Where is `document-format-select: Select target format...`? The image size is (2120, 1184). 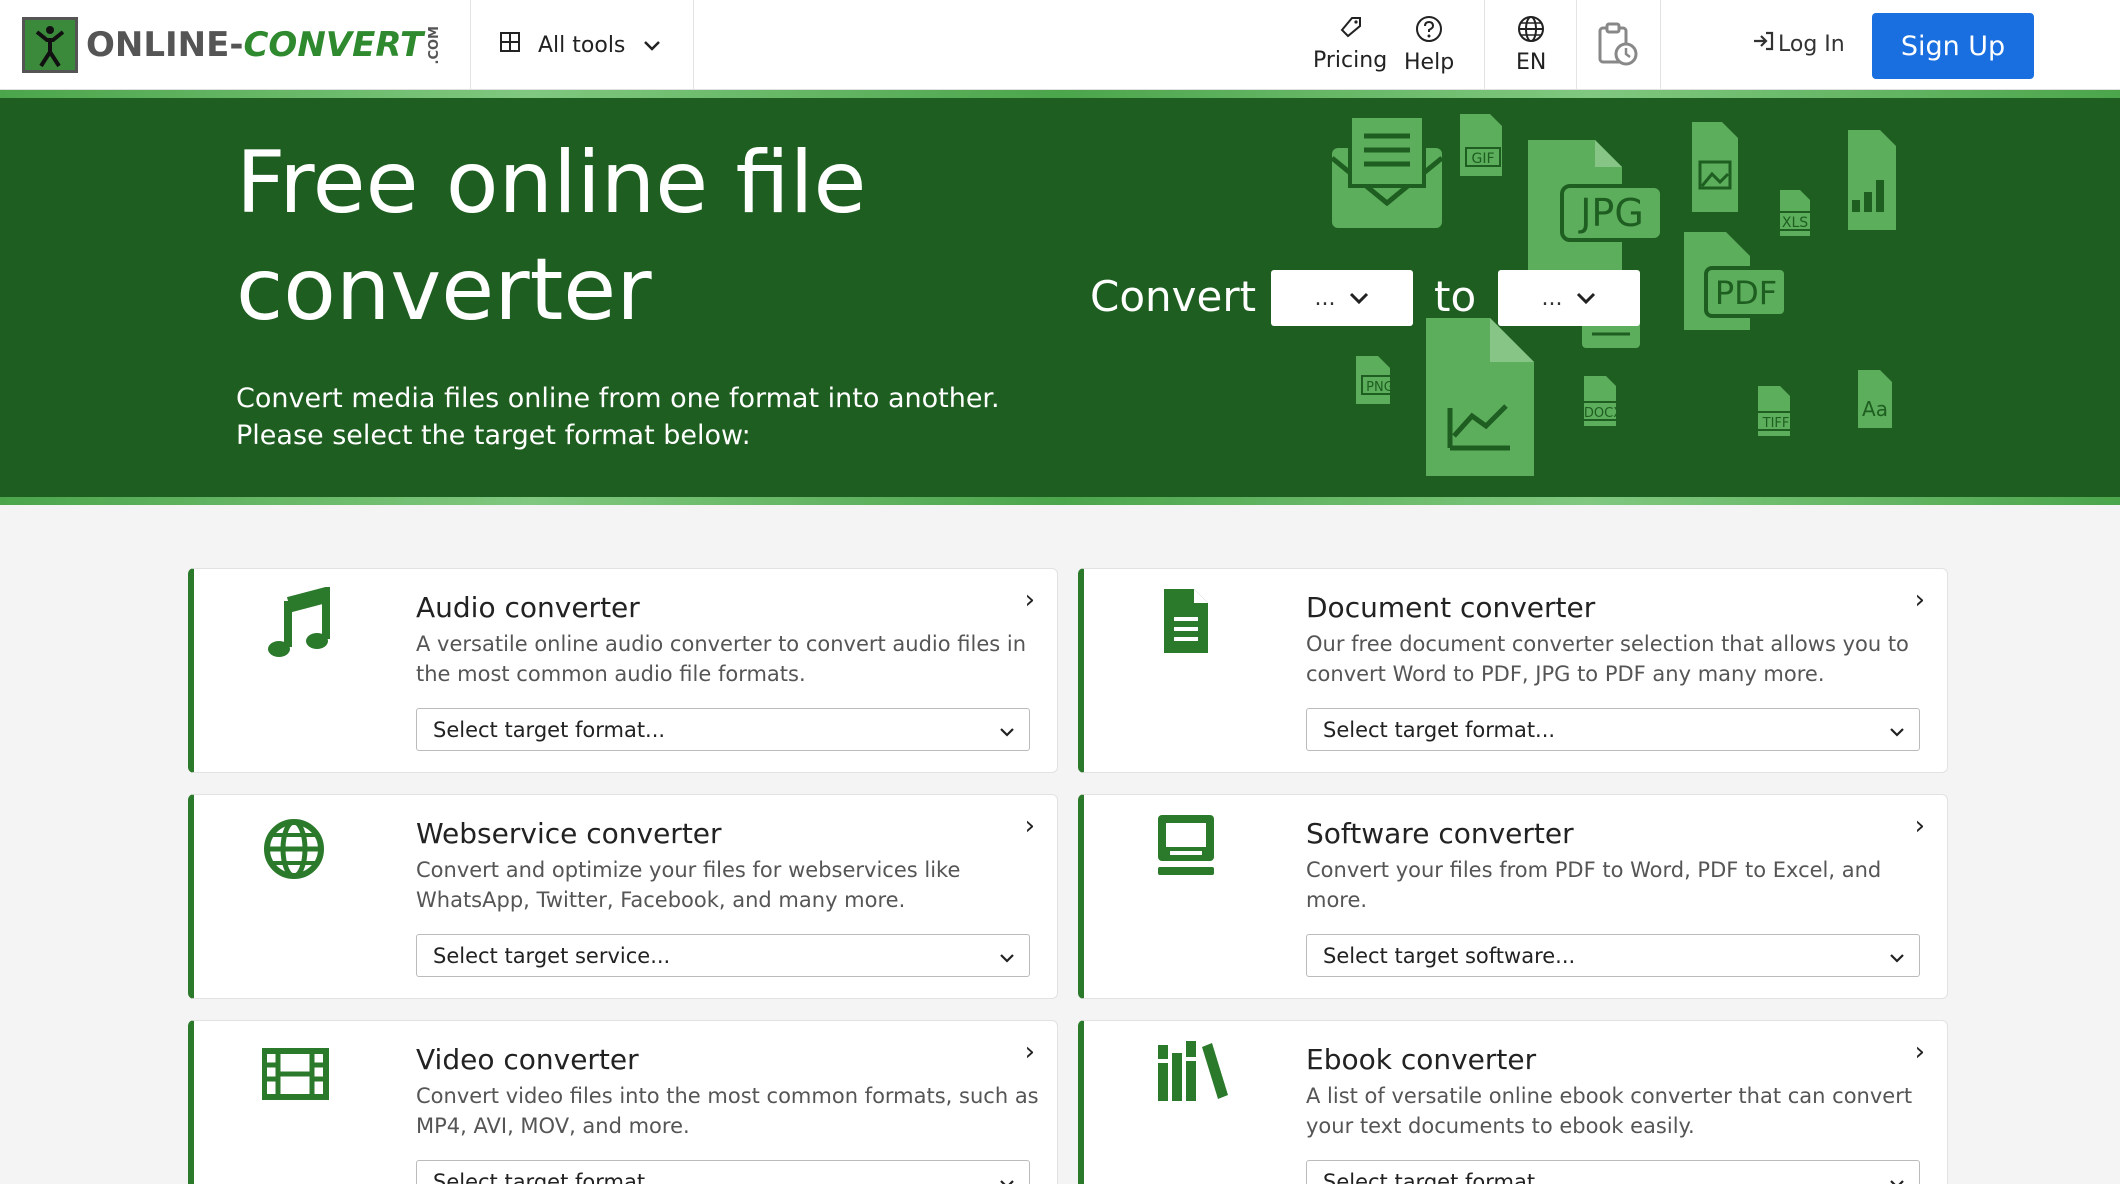 document-format-select: Select target format... is located at coordinates (1613, 729).